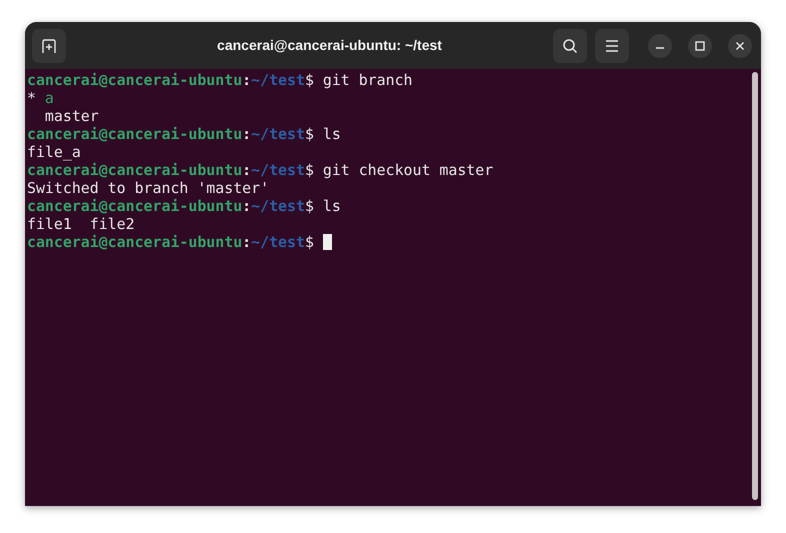 Image resolution: width=786 pixels, height=533 pixels. I want to click on close-button, so click(740, 46).